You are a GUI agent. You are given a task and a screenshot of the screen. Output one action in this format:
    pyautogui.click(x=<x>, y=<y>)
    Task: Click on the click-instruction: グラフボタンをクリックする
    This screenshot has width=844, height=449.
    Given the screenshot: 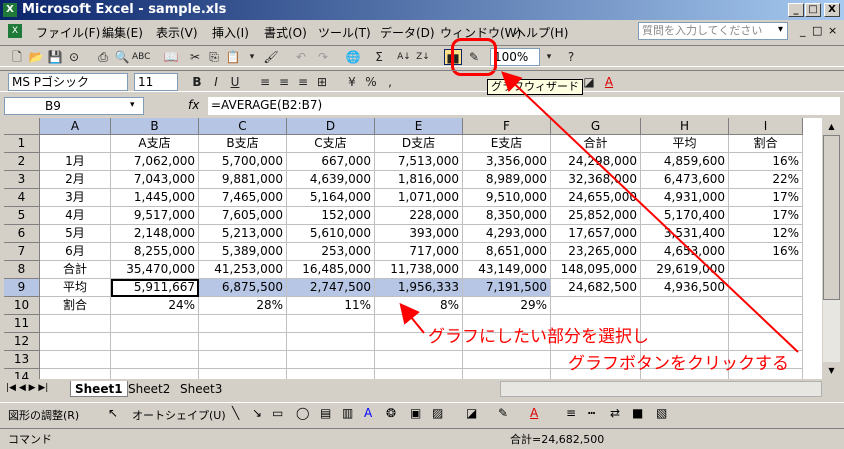 What is the action you would take?
    pyautogui.click(x=678, y=364)
    